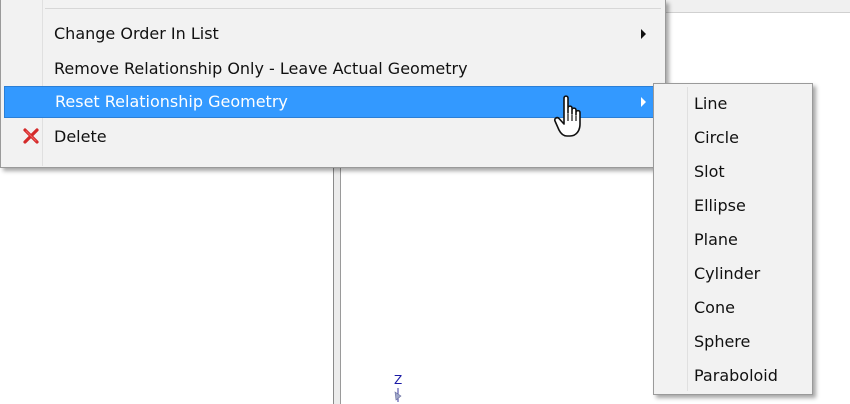 The image size is (850, 404). I want to click on submenu-item-sphere: Sphere, so click(733, 342).